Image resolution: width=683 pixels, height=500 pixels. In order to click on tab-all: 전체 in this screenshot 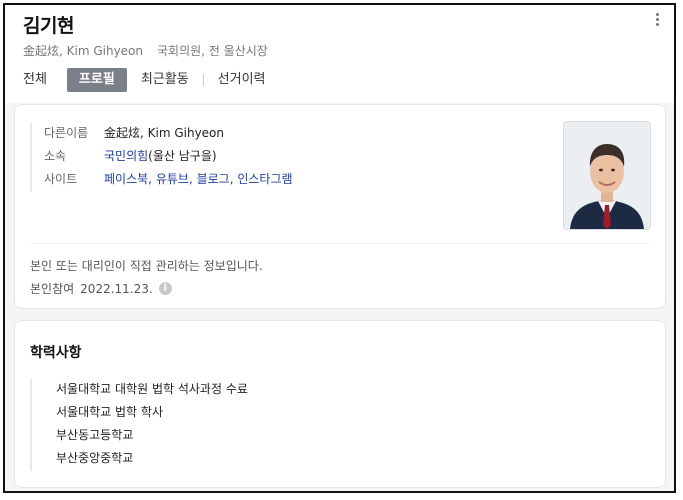, I will do `click(38, 80)`.